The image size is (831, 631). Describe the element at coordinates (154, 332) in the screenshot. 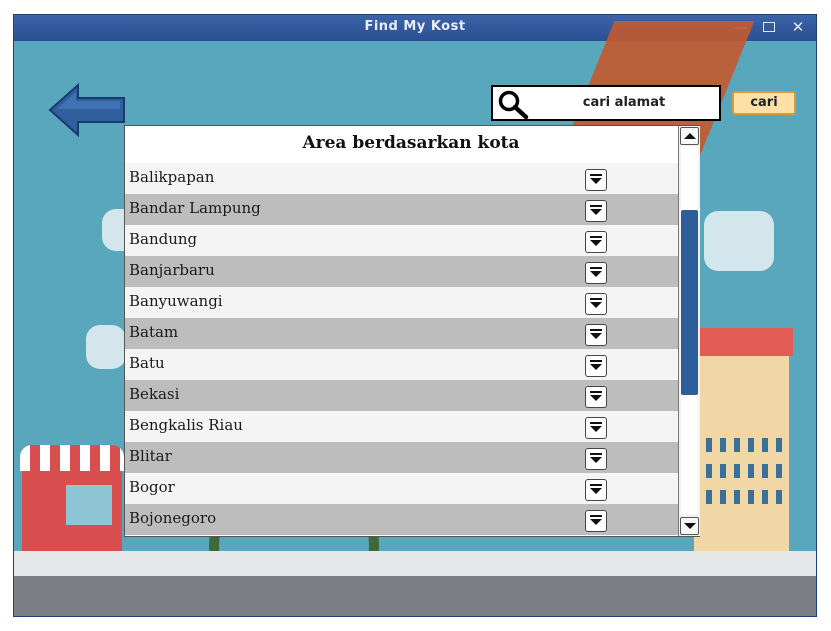

I see `city-name: Batam` at that location.